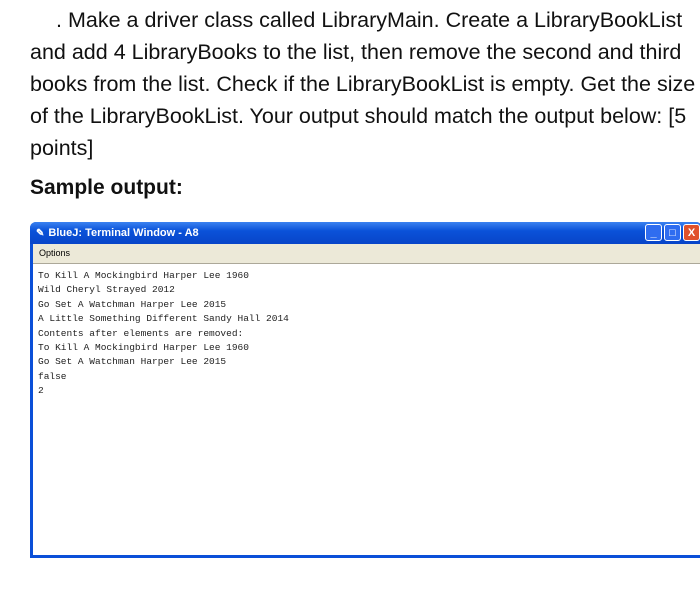 This screenshot has width=700, height=604. What do you see at coordinates (691, 232) in the screenshot?
I see `close-button: X` at bounding box center [691, 232].